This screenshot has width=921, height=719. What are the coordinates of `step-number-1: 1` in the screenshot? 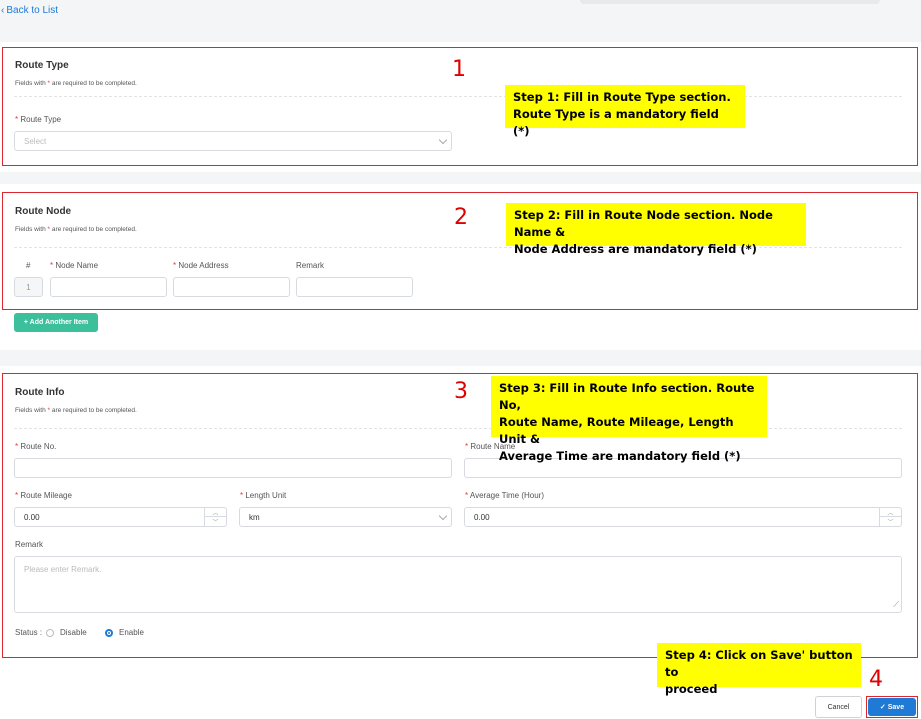 It's located at (459, 69).